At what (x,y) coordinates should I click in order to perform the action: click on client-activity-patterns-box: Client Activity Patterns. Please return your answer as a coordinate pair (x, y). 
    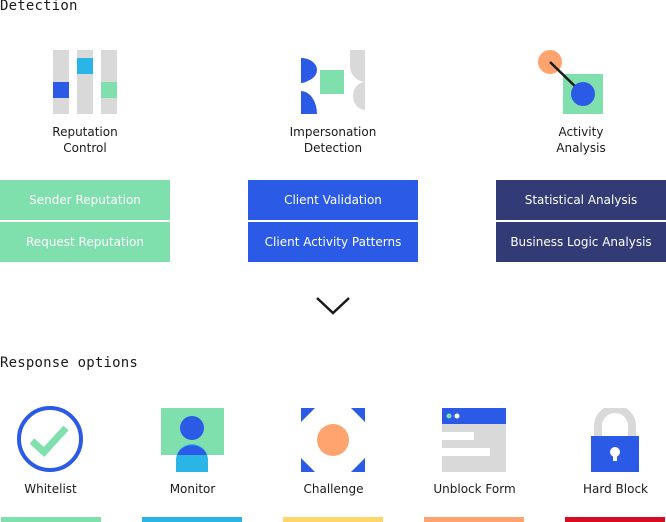
    Looking at the image, I should click on (333, 242).